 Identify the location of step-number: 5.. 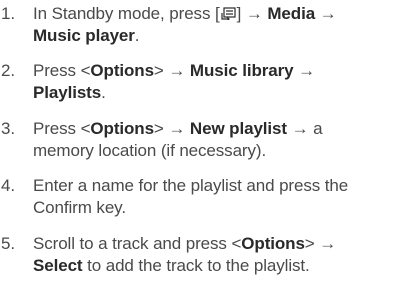
(8, 243).